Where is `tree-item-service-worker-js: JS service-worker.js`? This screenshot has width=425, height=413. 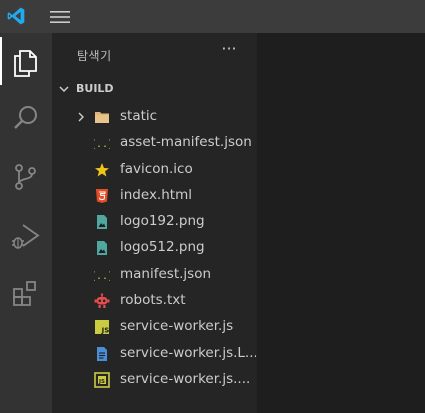 tree-item-service-worker-js: JS service-worker.js is located at coordinates (154, 327).